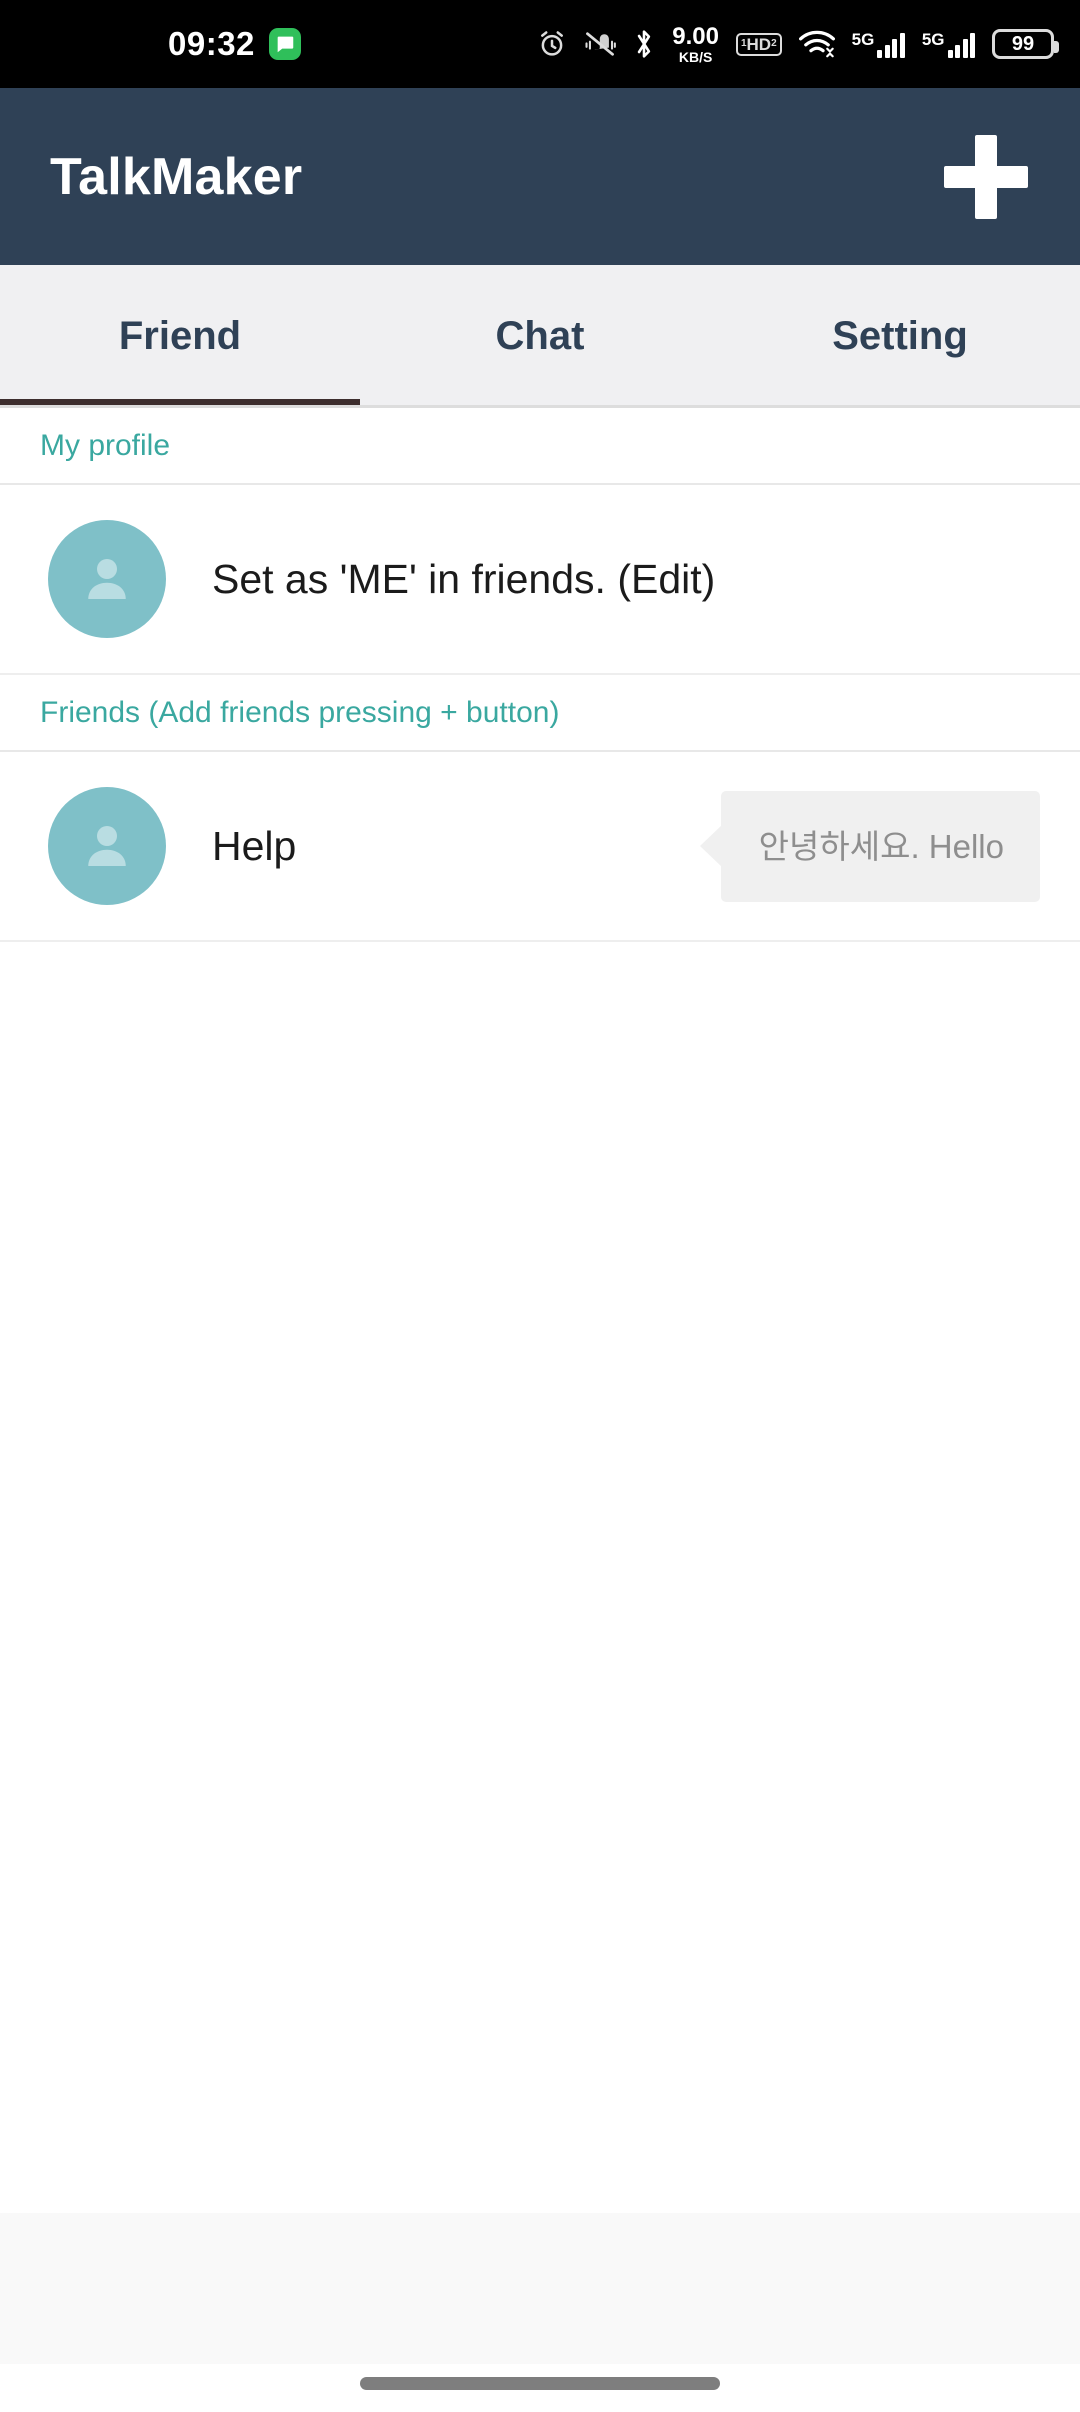  Describe the element at coordinates (933, 39) in the screenshot. I see `sim2-network-label: 5G` at that location.